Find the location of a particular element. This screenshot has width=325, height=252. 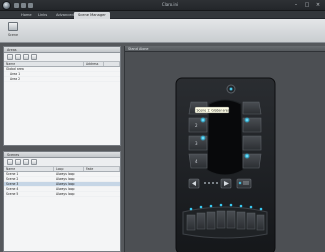

scene-ribbon-button: Scene is located at coordinates (13, 30).